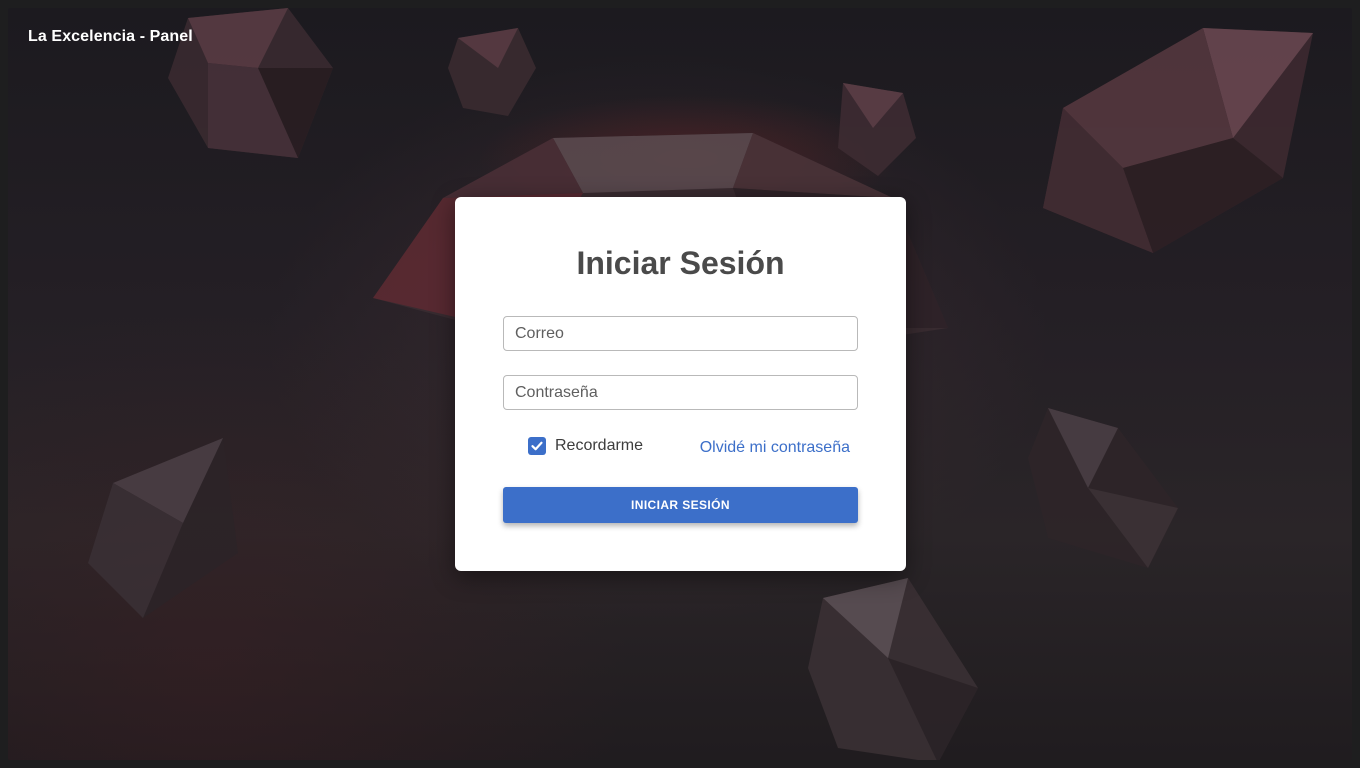 Image resolution: width=1360 pixels, height=768 pixels. I want to click on password-field, so click(680, 392).